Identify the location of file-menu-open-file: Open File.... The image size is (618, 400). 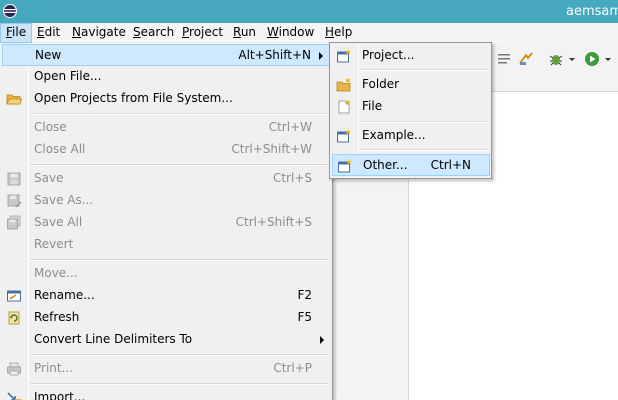
(166, 77).